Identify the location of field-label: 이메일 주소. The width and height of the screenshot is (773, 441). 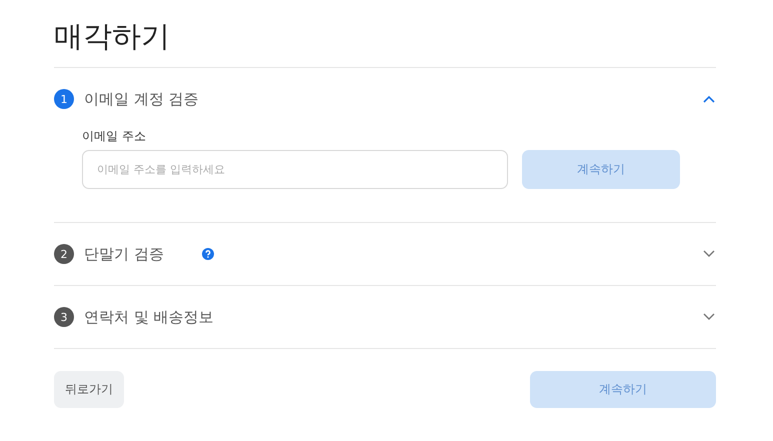
(114, 136).